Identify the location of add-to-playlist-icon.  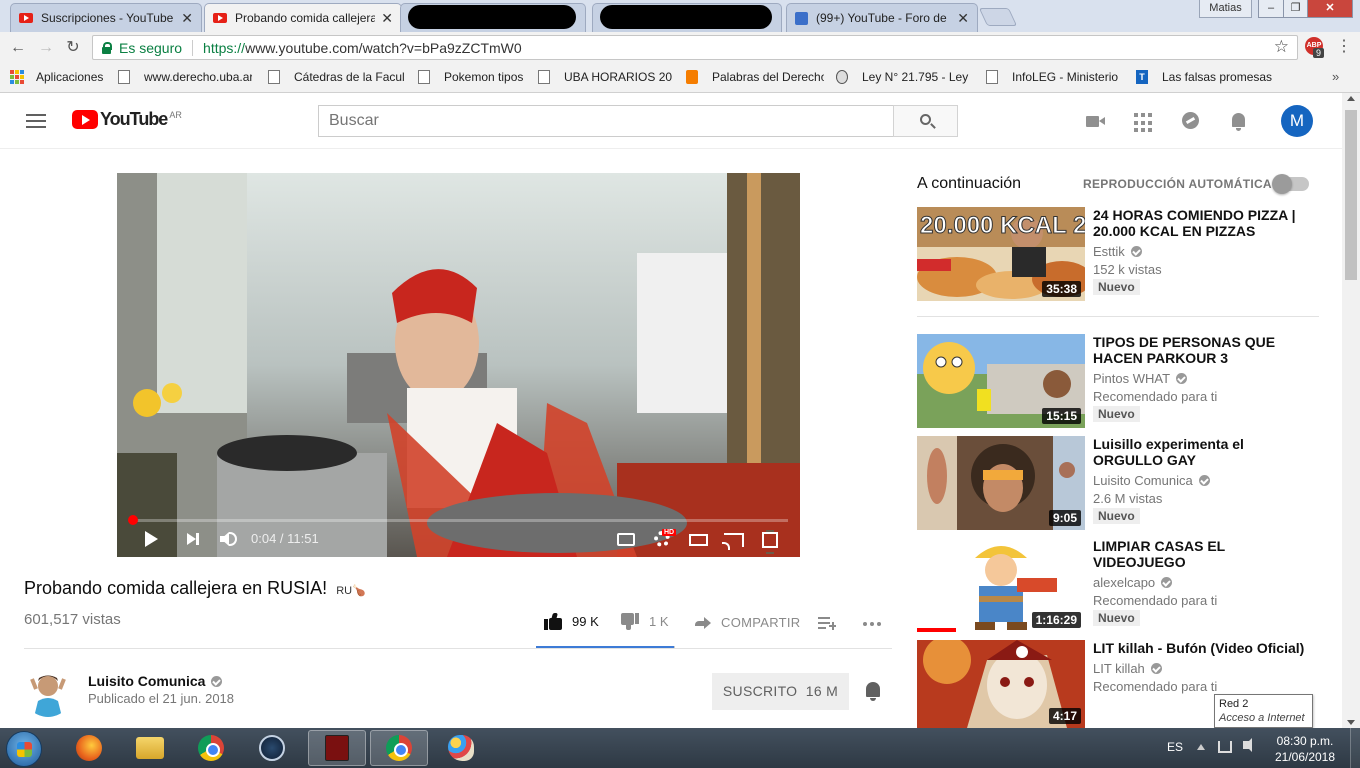
(827, 623).